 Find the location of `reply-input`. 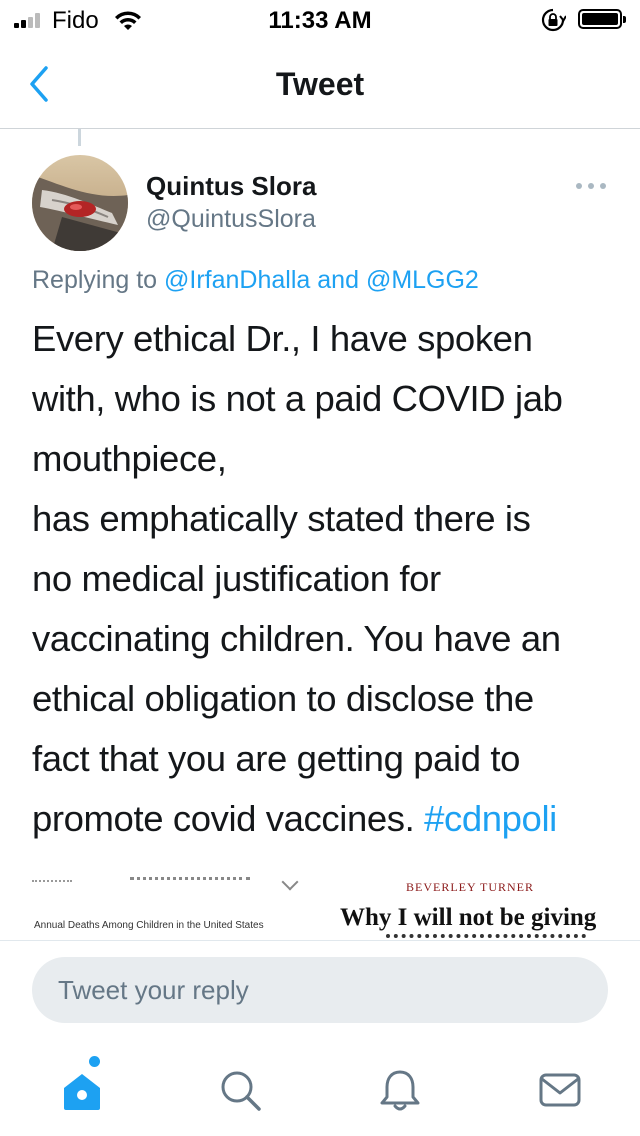

reply-input is located at coordinates (320, 990).